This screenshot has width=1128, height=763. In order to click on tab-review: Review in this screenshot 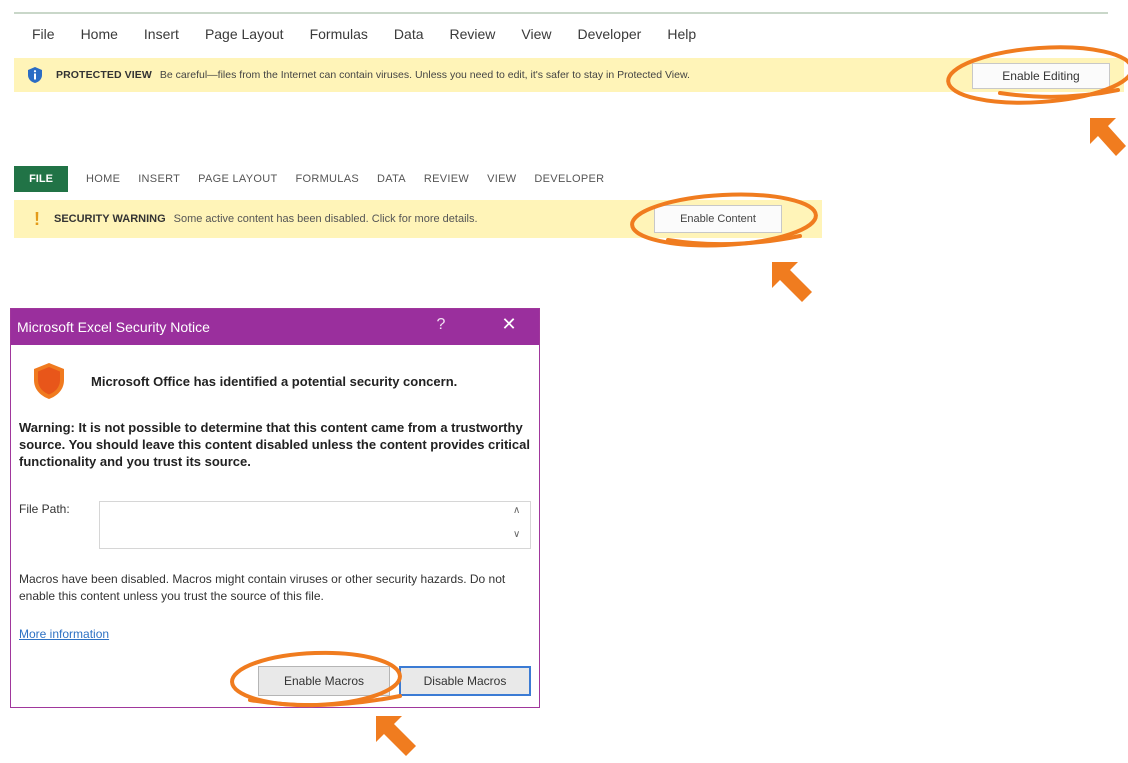, I will do `click(473, 34)`.